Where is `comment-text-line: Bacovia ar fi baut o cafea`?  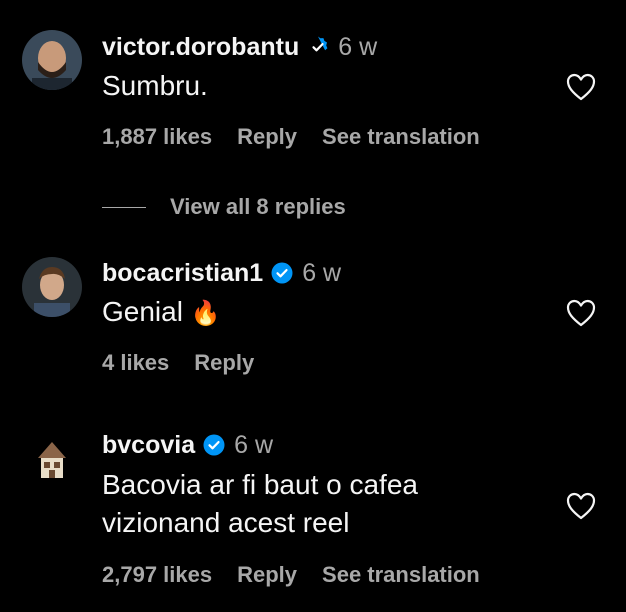
comment-text-line: Bacovia ar fi baut o cafea is located at coordinates (260, 484).